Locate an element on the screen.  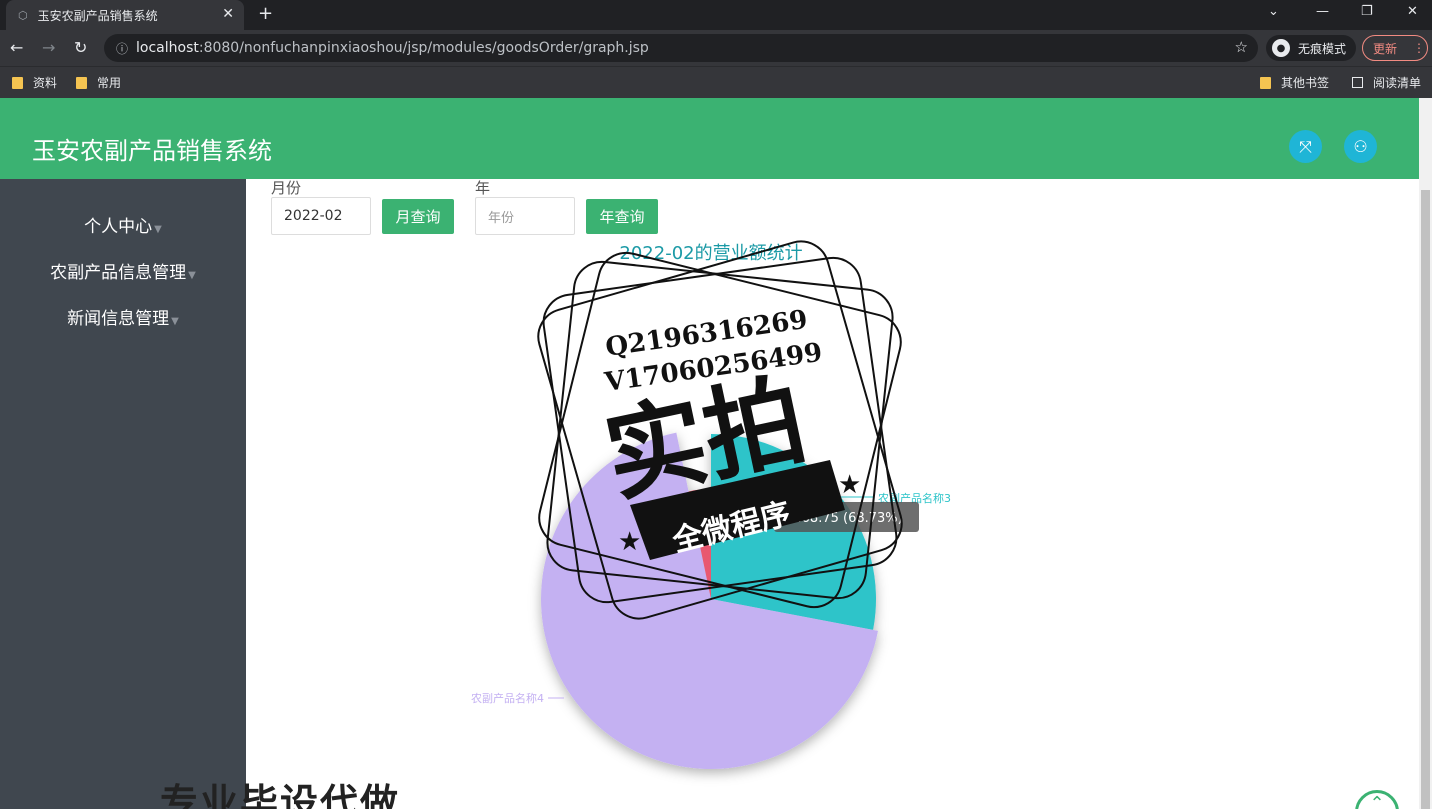
bookmarks-bar: 资料 常用 其他书签 阅读清单 is located at coordinates (716, 82).